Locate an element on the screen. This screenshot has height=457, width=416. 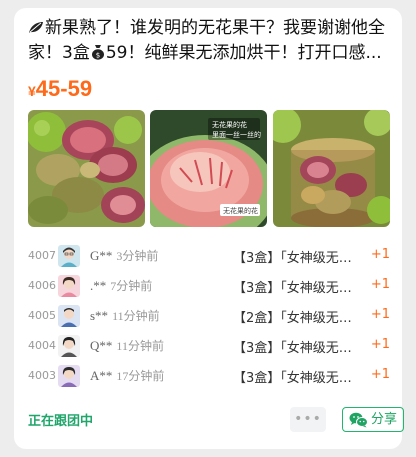
order-row: 4005 s**11分钟前 【2盒】「女神级无花果干」 +1 is located at coordinates (209, 318).